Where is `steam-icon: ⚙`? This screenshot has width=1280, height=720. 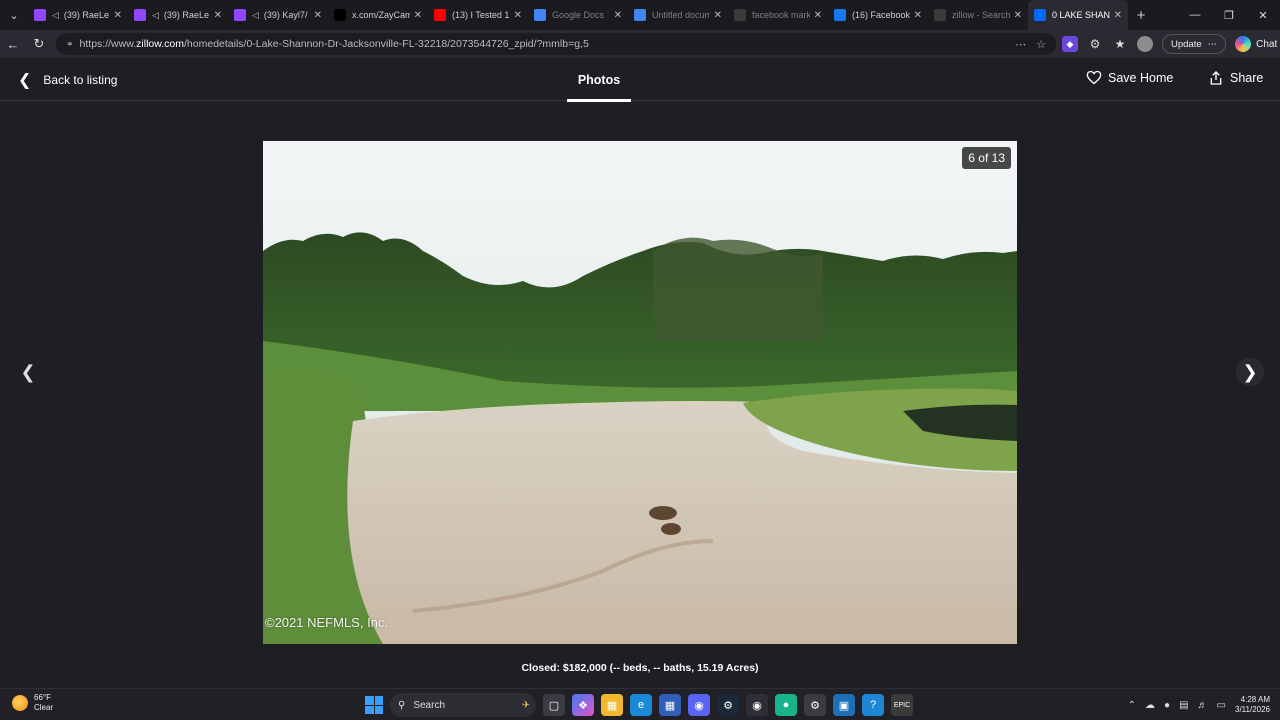 steam-icon: ⚙ is located at coordinates (728, 705).